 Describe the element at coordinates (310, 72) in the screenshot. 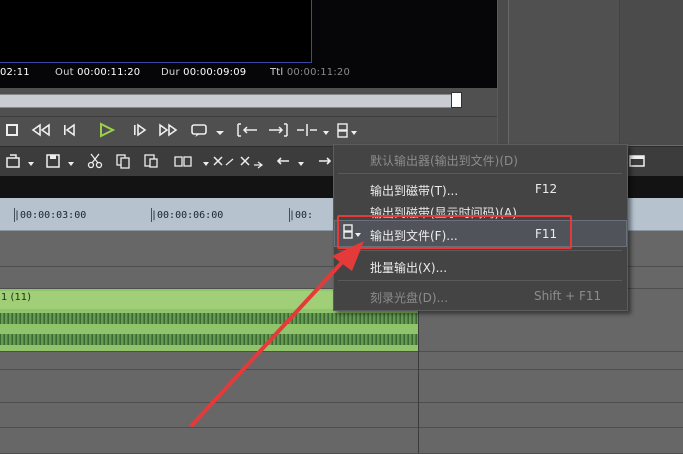

I see `total-timecode: Ttl 00:00:11:20` at that location.